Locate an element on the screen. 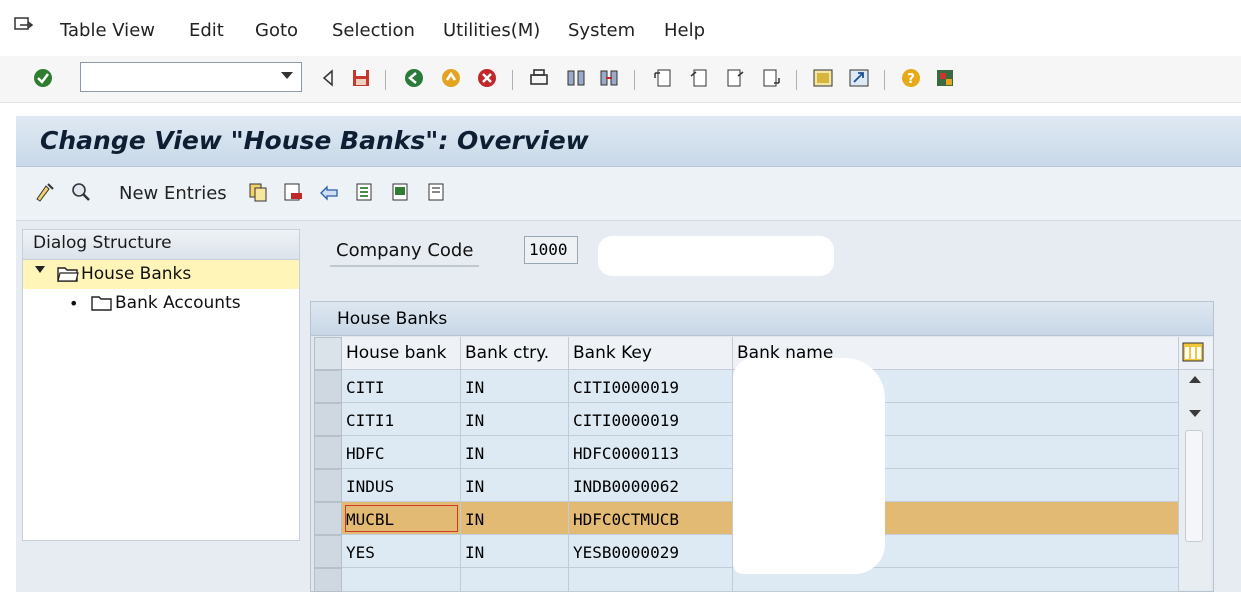 The width and height of the screenshot is (1241, 592). cell-house-bank: CITI1 is located at coordinates (401, 419).